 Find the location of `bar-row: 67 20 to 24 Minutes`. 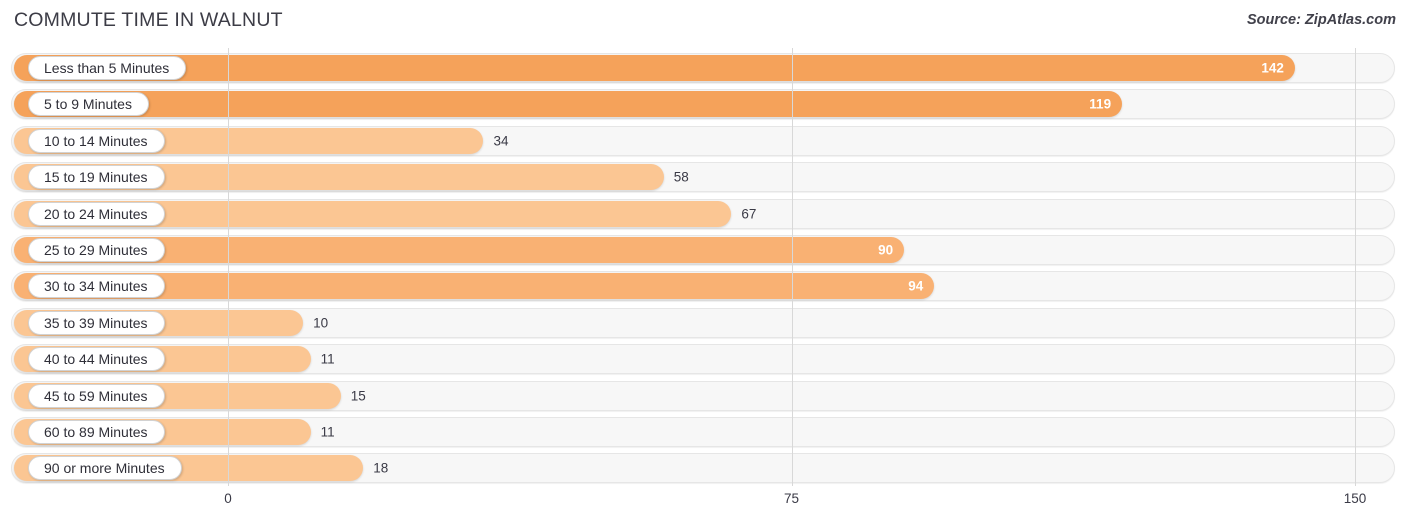

bar-row: 67 20 to 24 Minutes is located at coordinates (703, 213).